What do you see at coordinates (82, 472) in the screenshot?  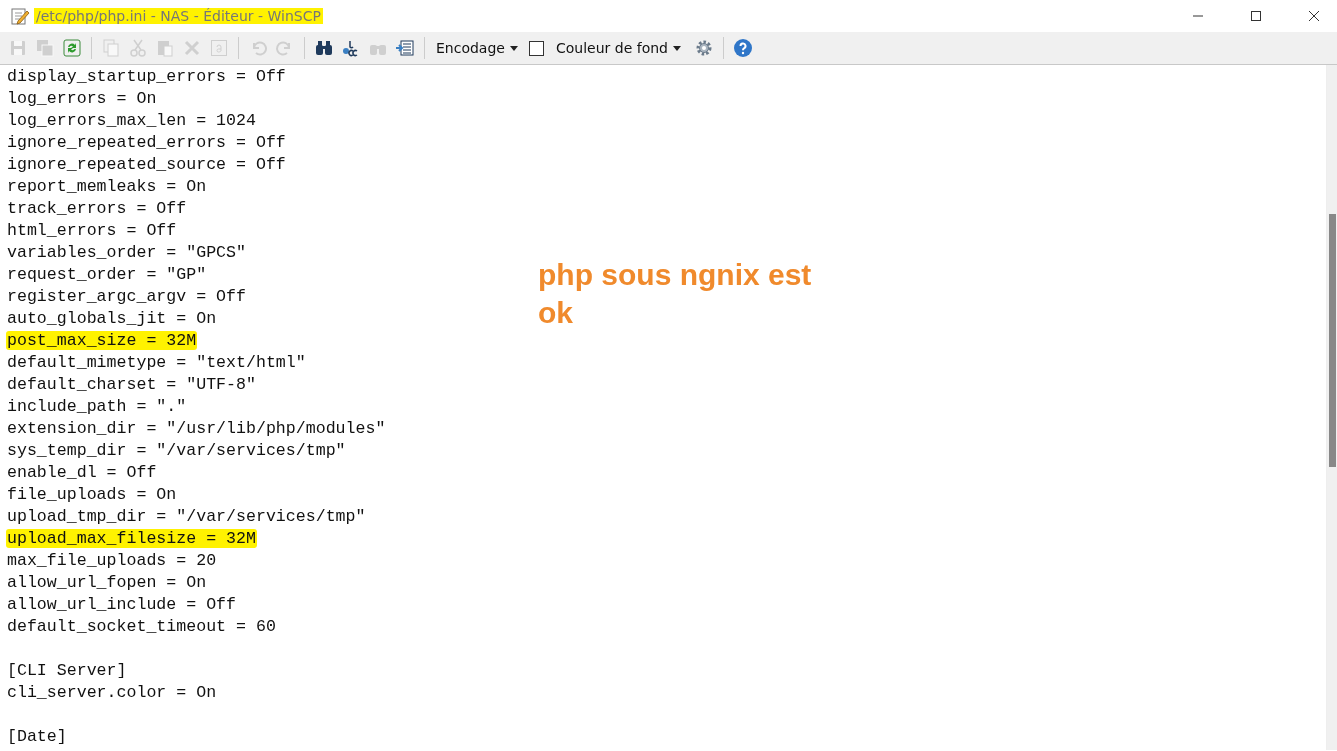 I see `code-line: enable_dl = Off` at bounding box center [82, 472].